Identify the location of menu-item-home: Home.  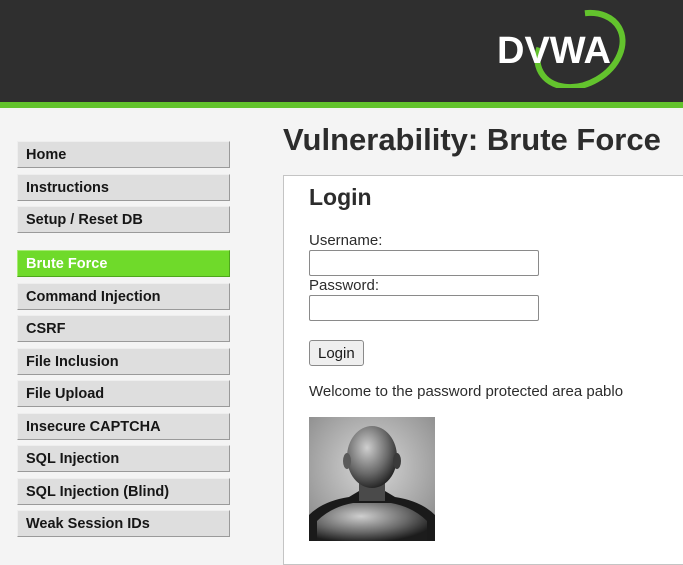
(123, 154).